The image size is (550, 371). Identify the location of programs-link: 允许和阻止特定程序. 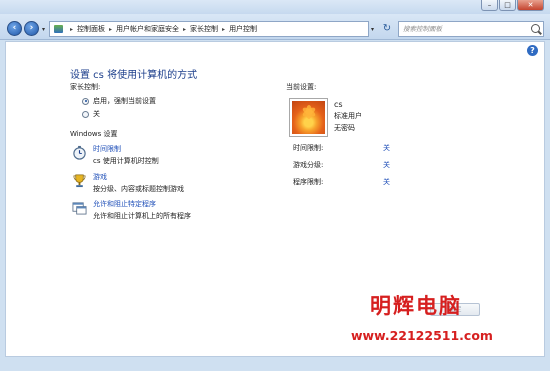
(142, 204).